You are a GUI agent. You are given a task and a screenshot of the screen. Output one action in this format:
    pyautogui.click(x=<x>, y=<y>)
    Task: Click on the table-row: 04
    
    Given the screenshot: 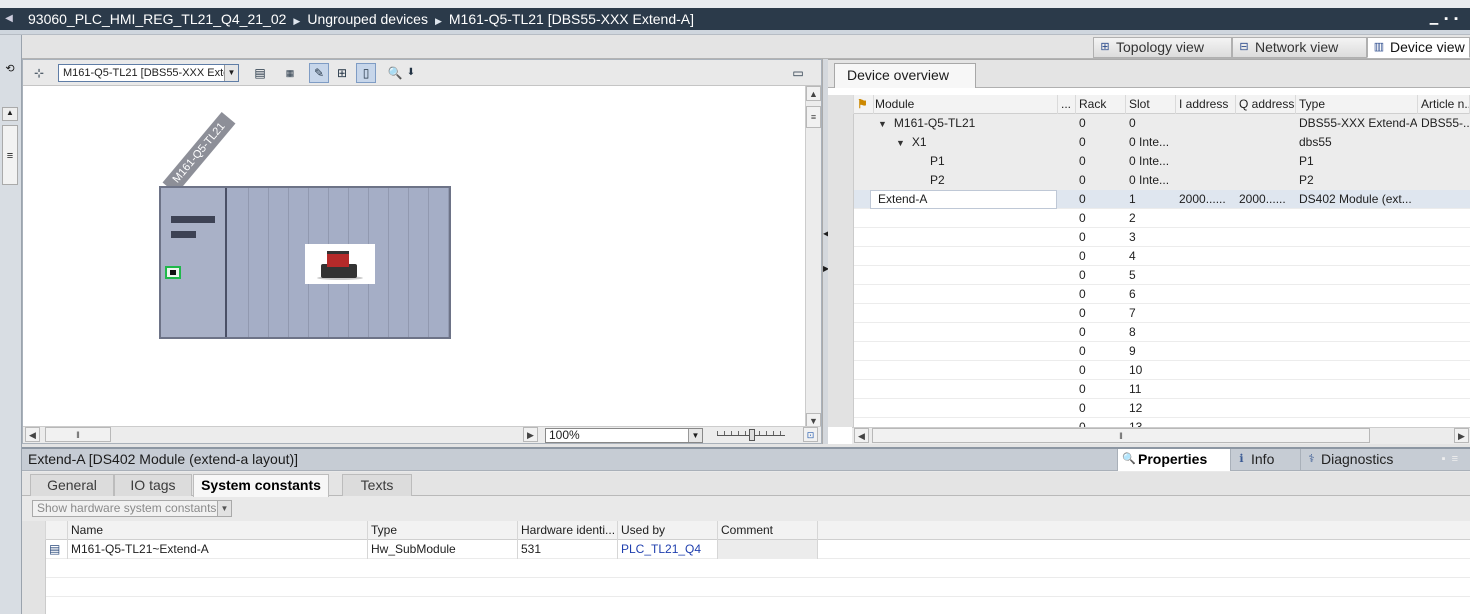 What is the action you would take?
    pyautogui.click(x=1149, y=256)
    